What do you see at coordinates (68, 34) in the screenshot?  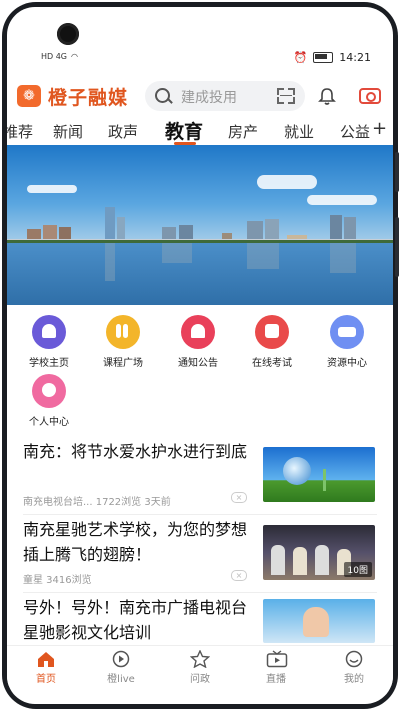 I see `front-camera` at bounding box center [68, 34].